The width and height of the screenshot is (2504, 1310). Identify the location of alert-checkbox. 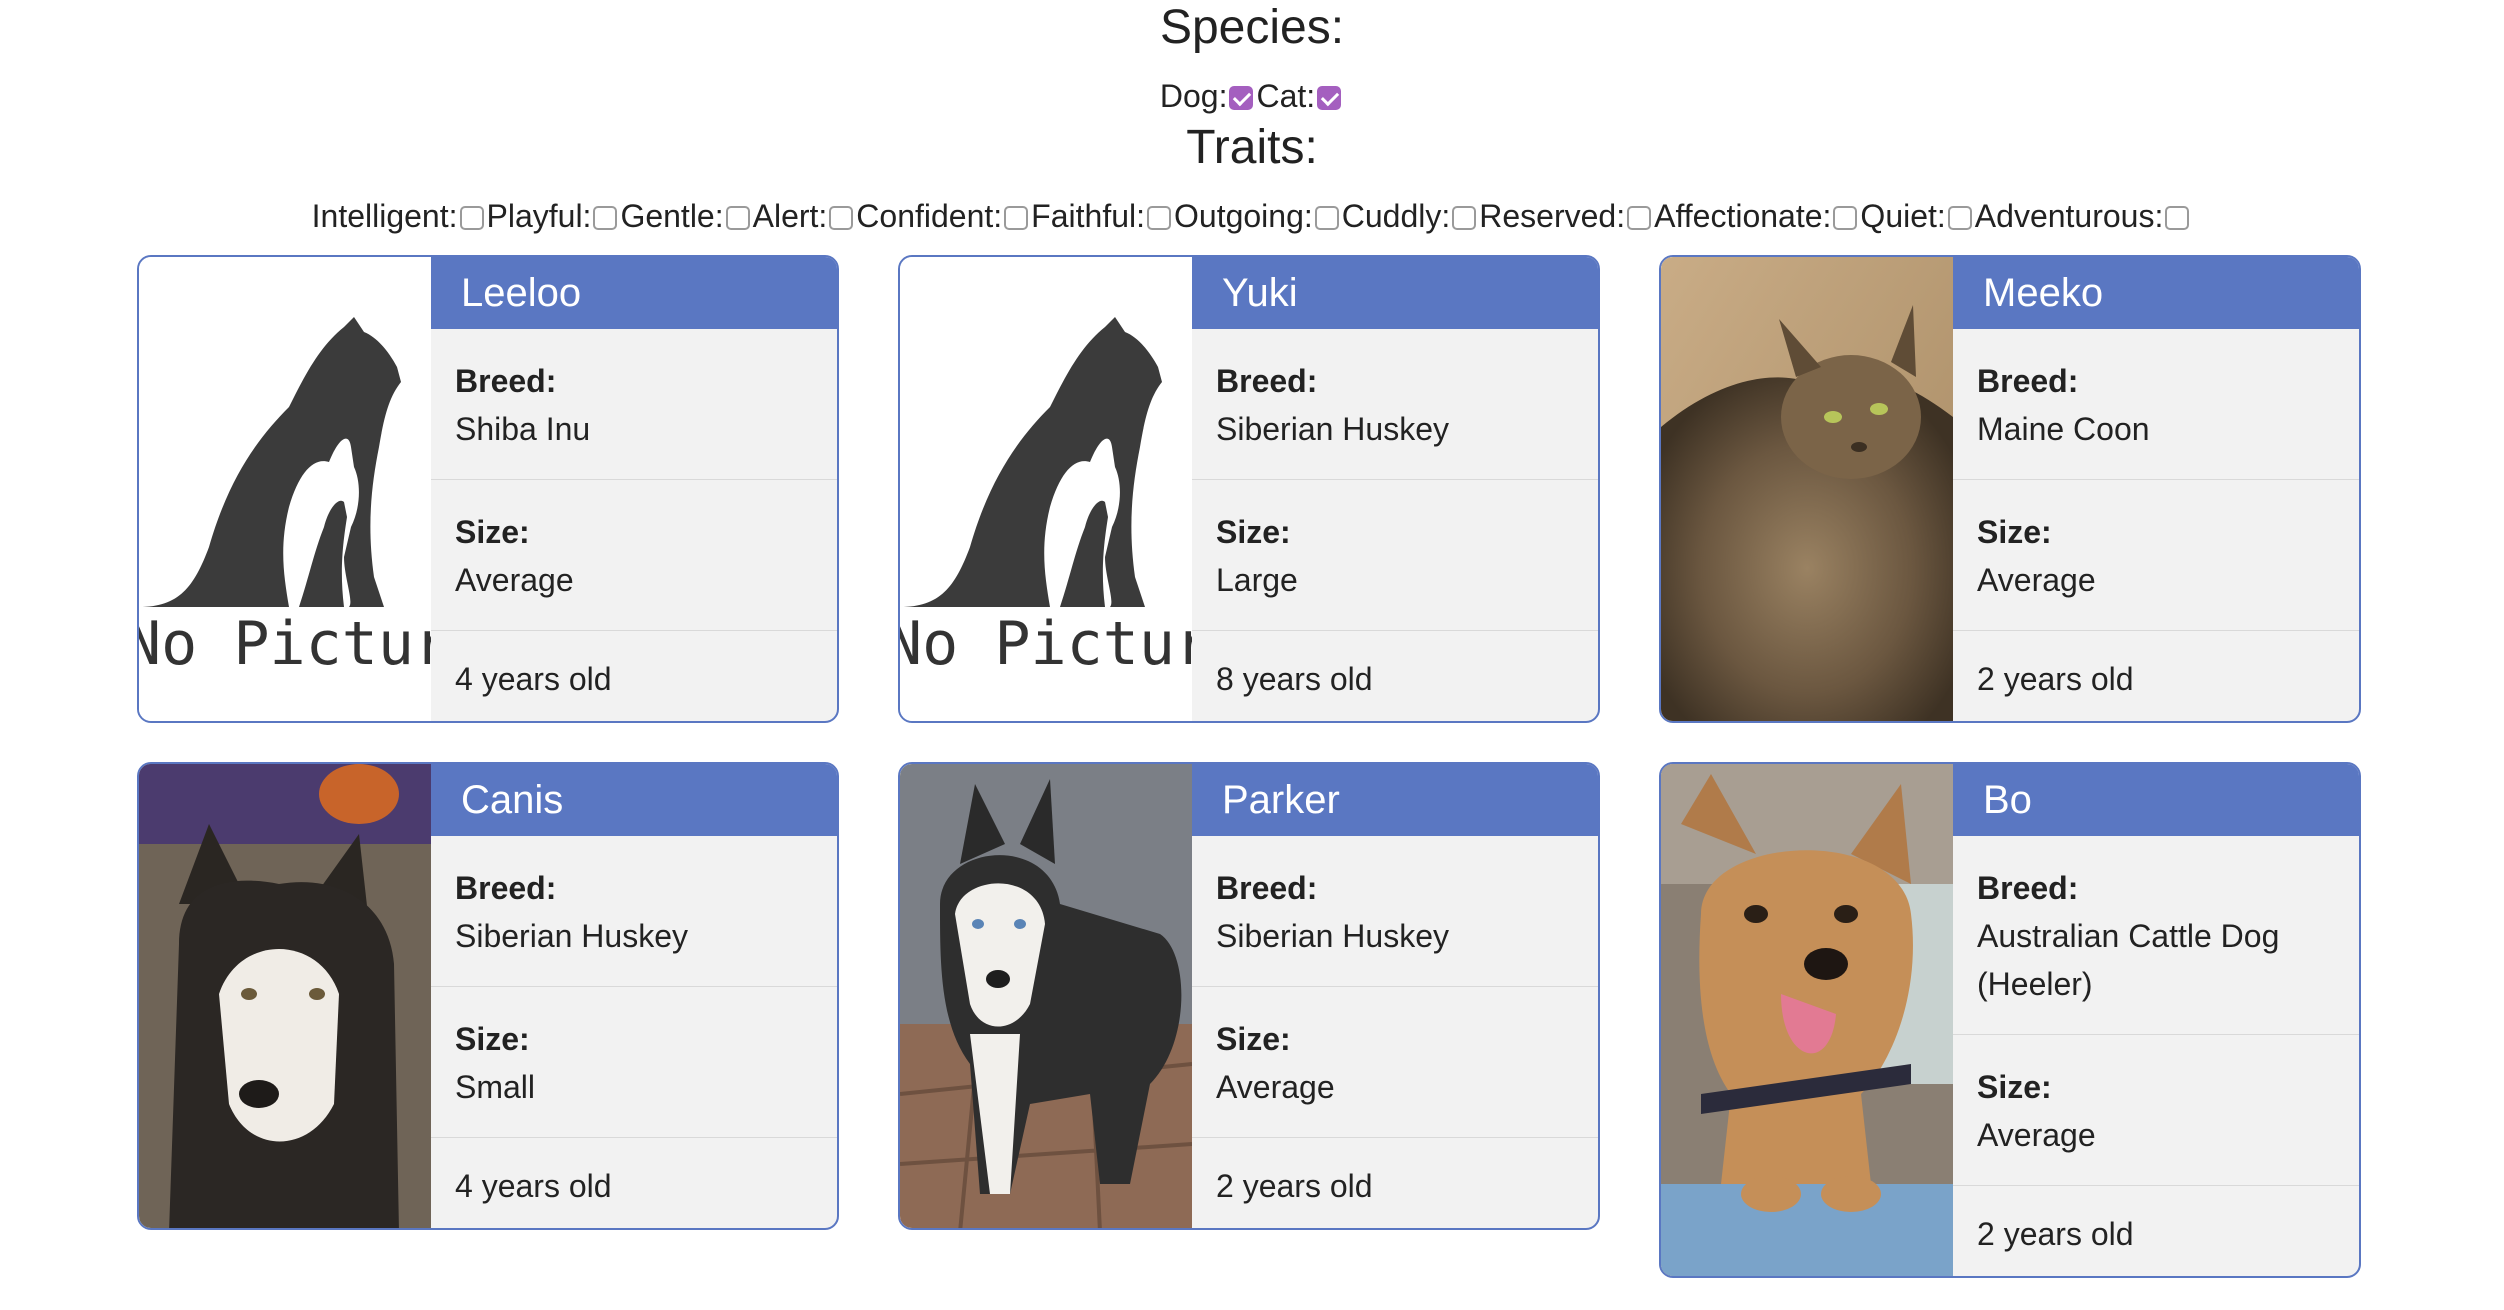
(841, 218).